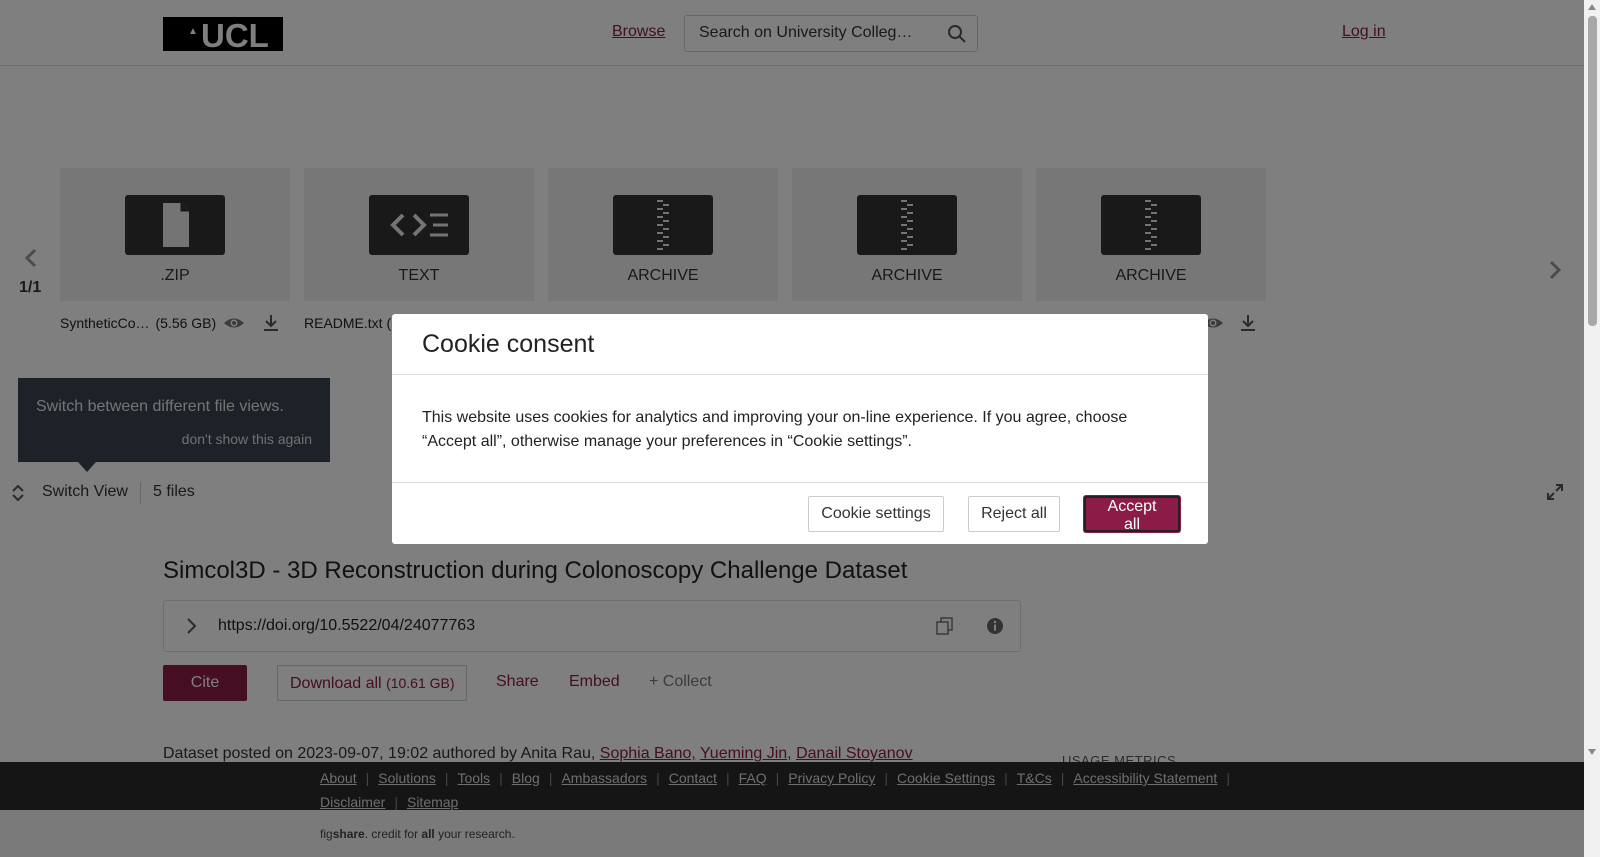  I want to click on scrollbar-thumb, so click(1592, 171).